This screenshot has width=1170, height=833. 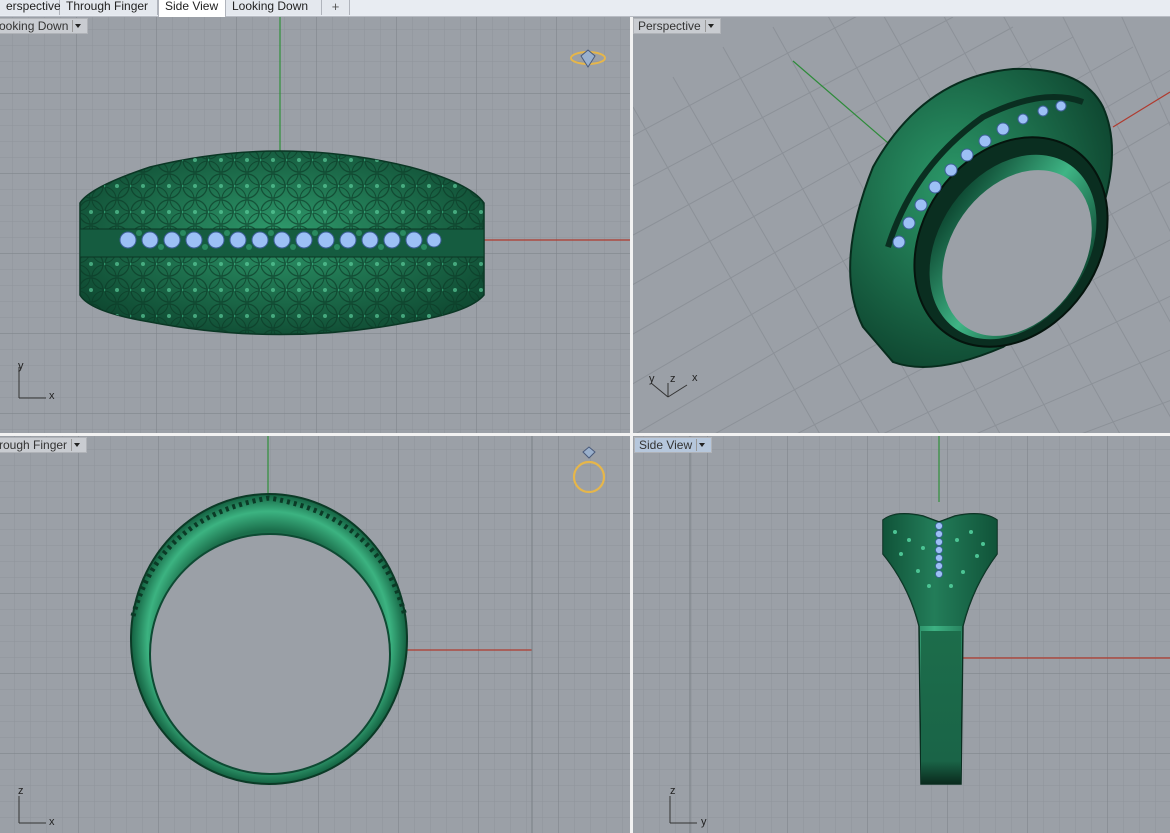 I want to click on viewport-title: rough Finger, so click(x=34, y=445).